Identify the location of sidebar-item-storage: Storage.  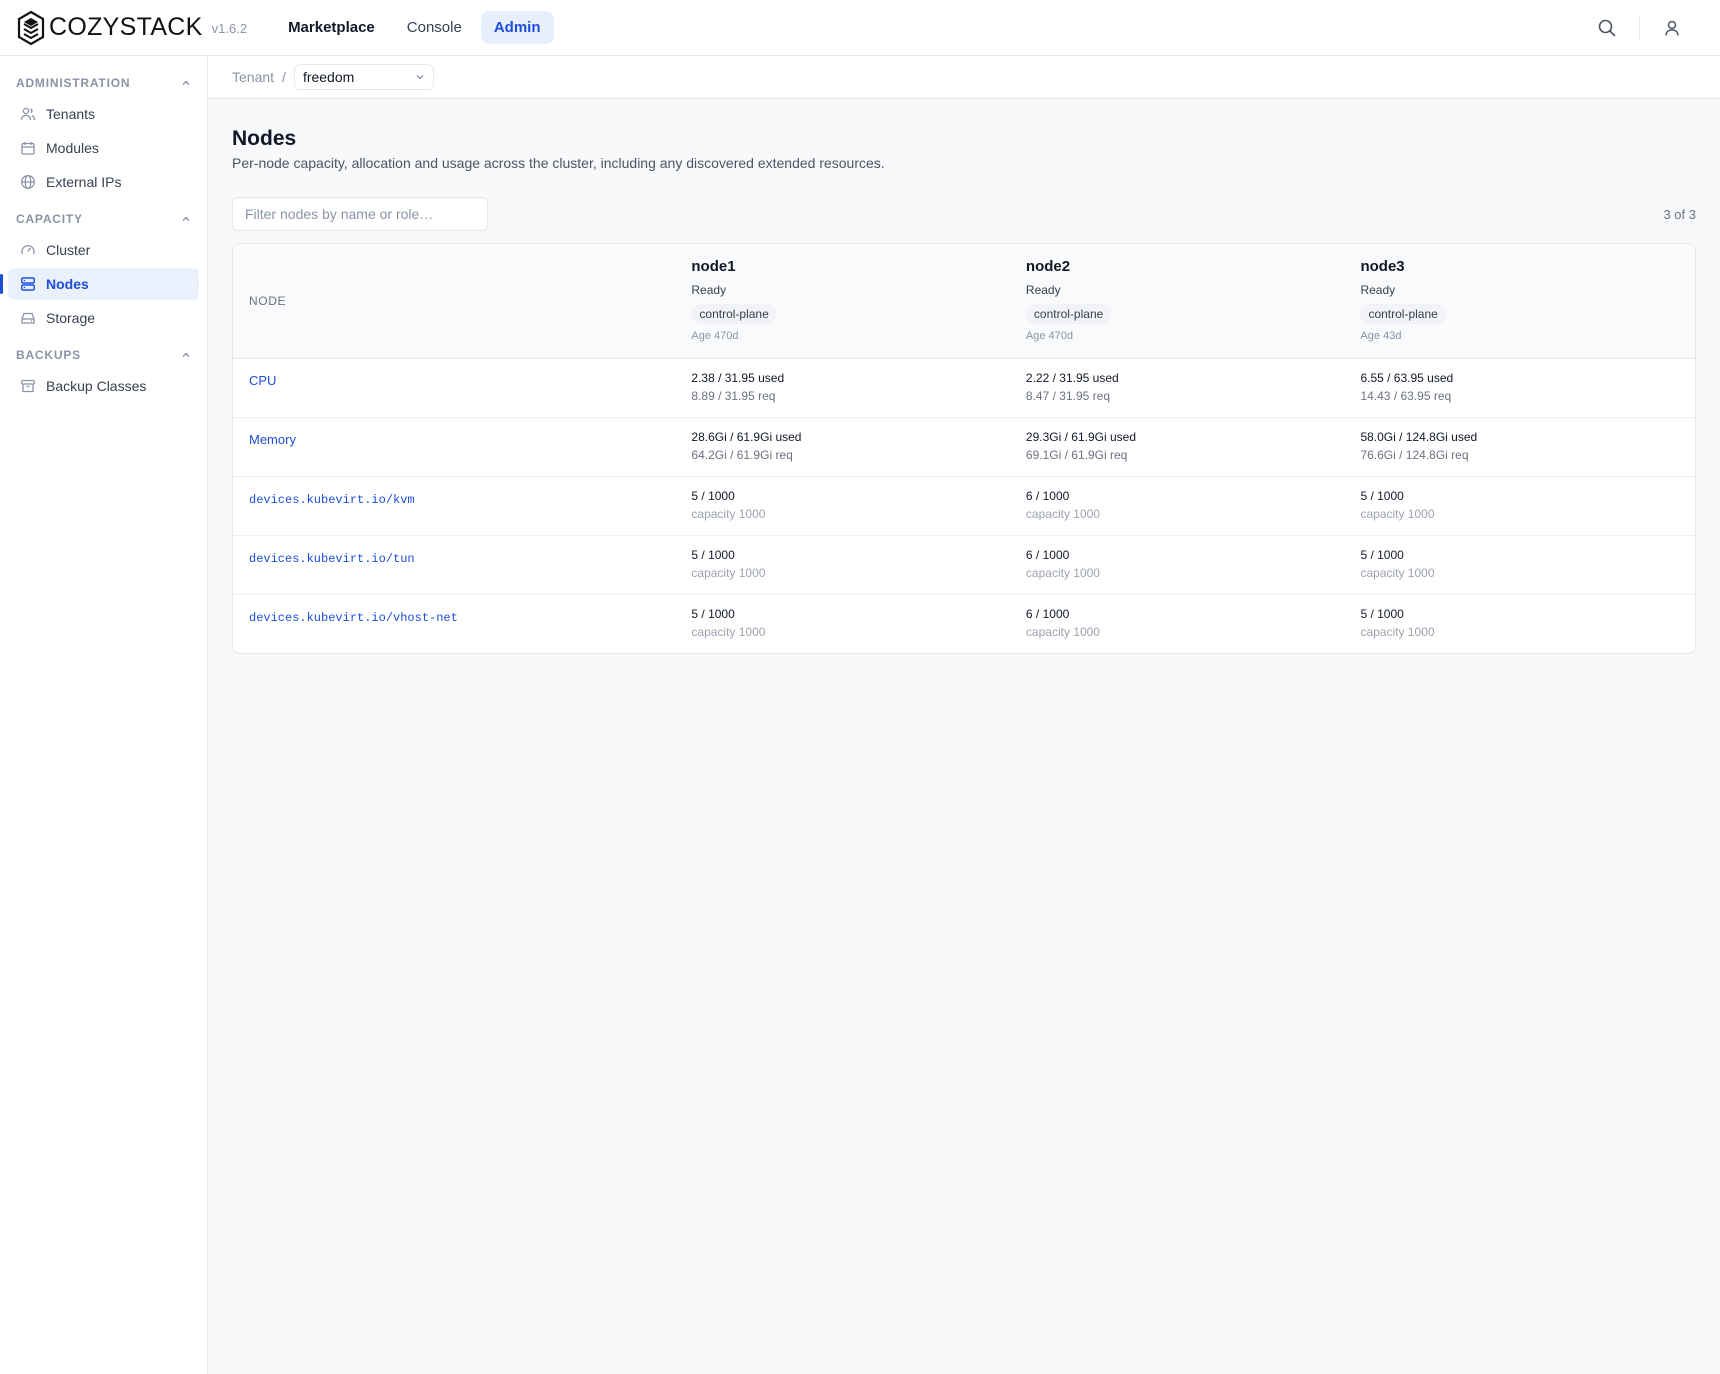
(103, 318).